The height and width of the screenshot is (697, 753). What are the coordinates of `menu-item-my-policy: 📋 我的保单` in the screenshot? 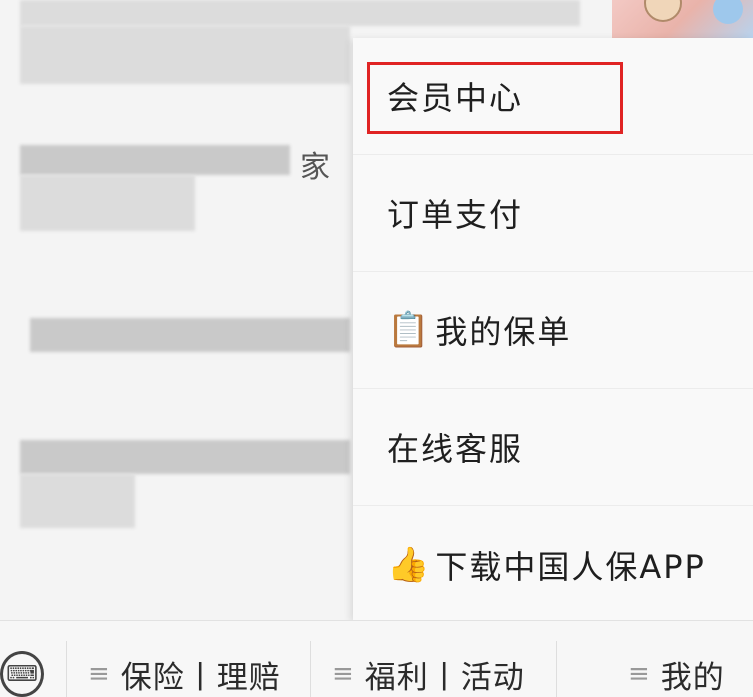 It's located at (553, 330).